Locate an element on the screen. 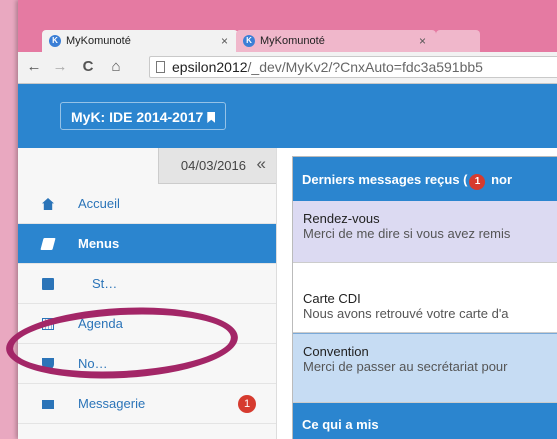 The height and width of the screenshot is (439, 557). collapse-sidebar-icon: « is located at coordinates (261, 164).